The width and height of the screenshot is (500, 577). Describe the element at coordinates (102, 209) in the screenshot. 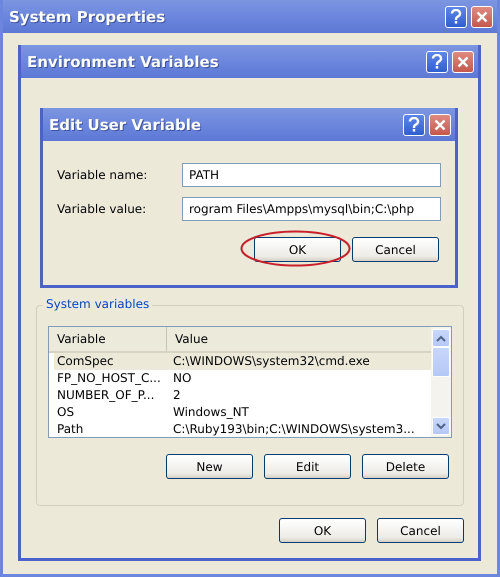

I see `field-label: Variable value:` at that location.